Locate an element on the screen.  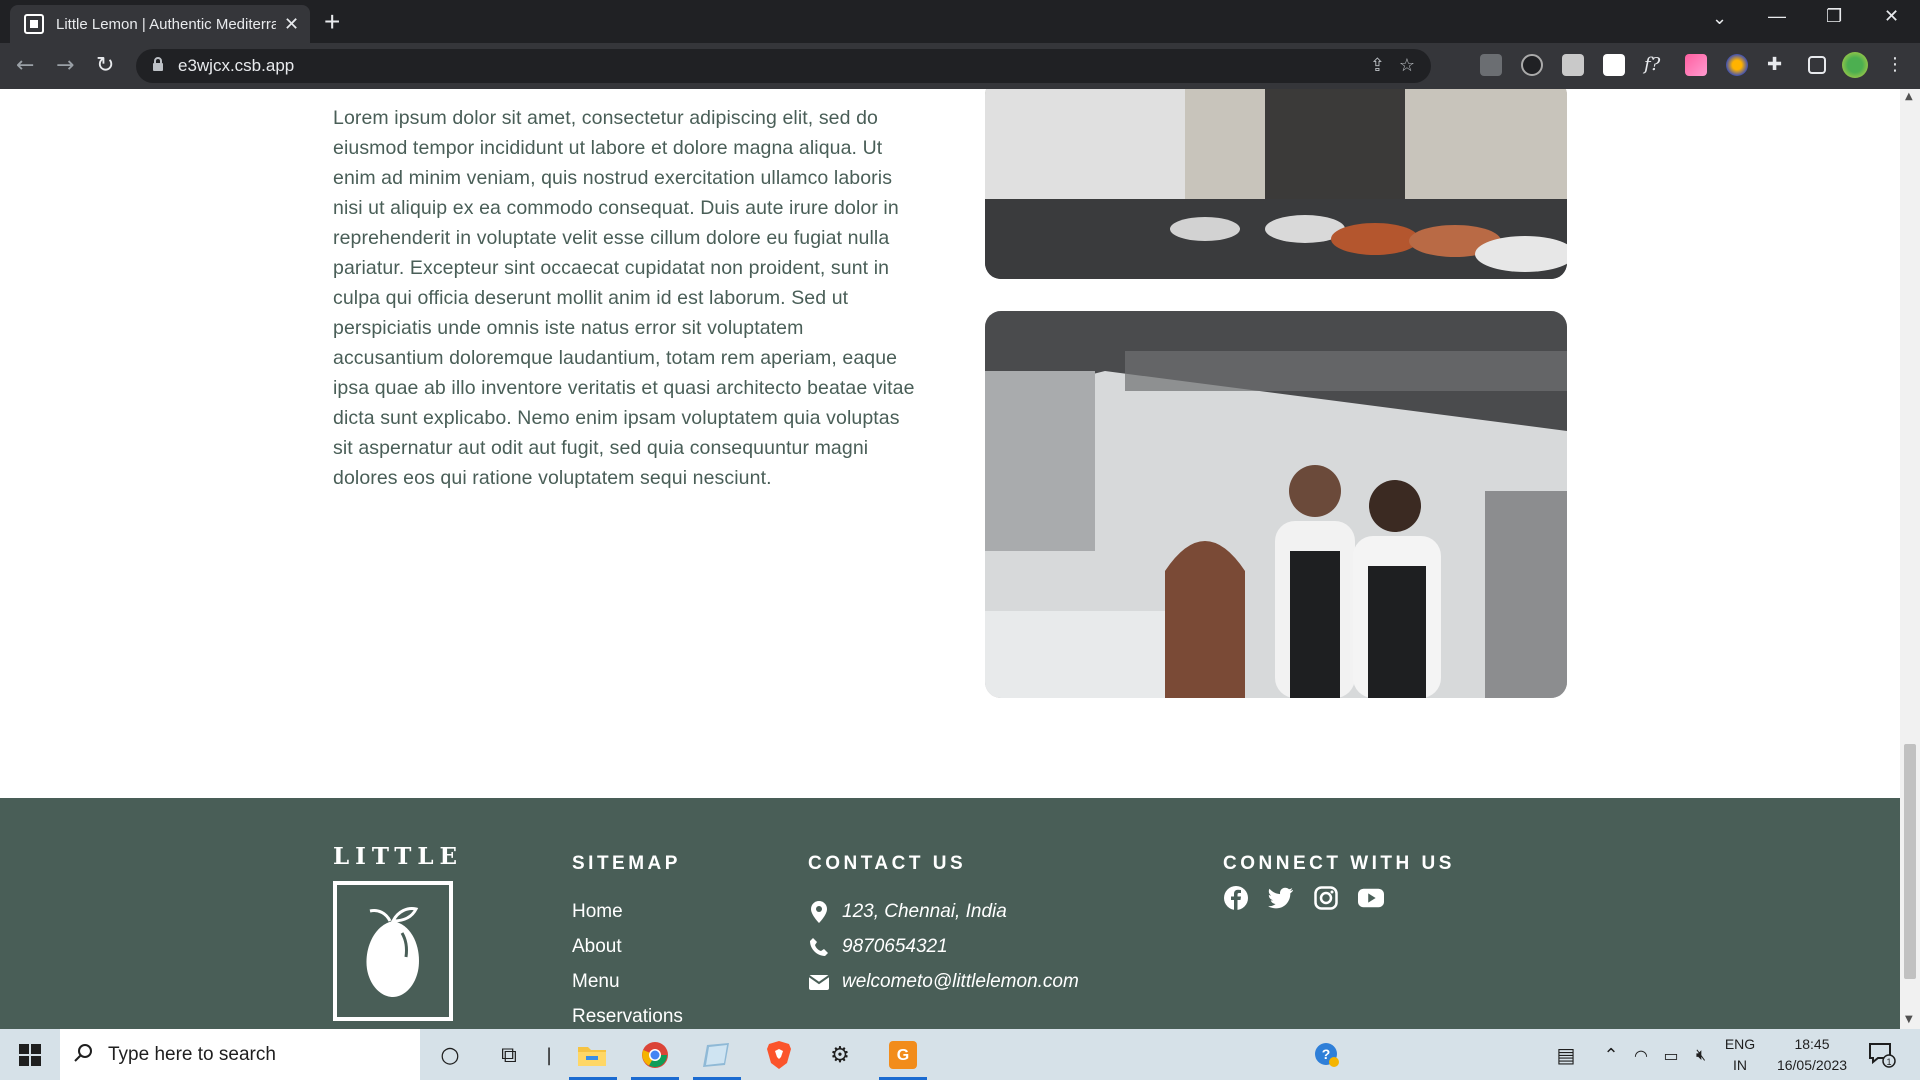
puzzle-extensions-icon: ✚ is located at coordinates (1778, 65).